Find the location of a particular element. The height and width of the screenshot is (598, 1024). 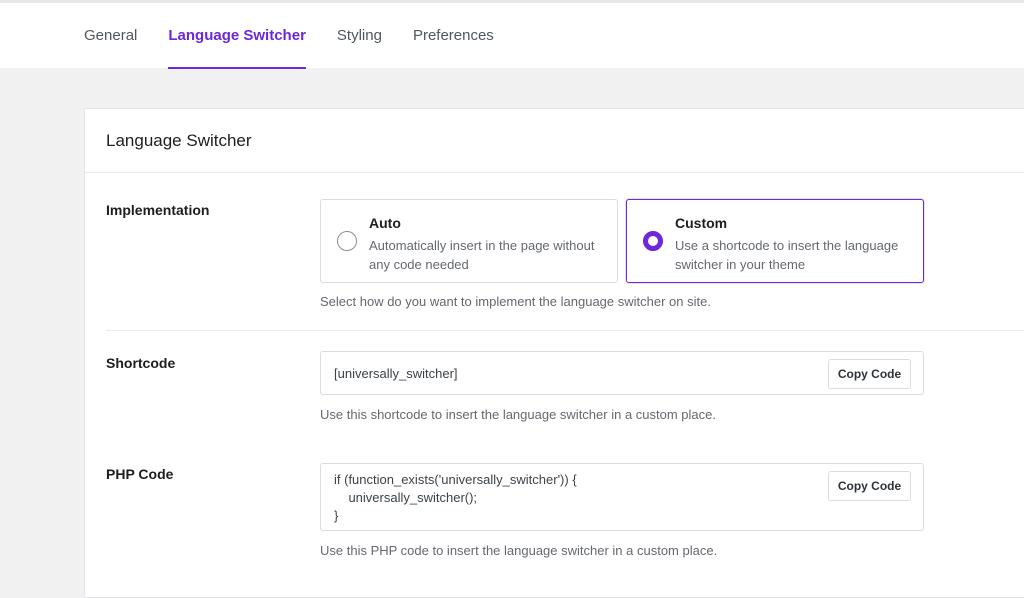

copy-shortcode-button: Copy Code is located at coordinates (869, 374).